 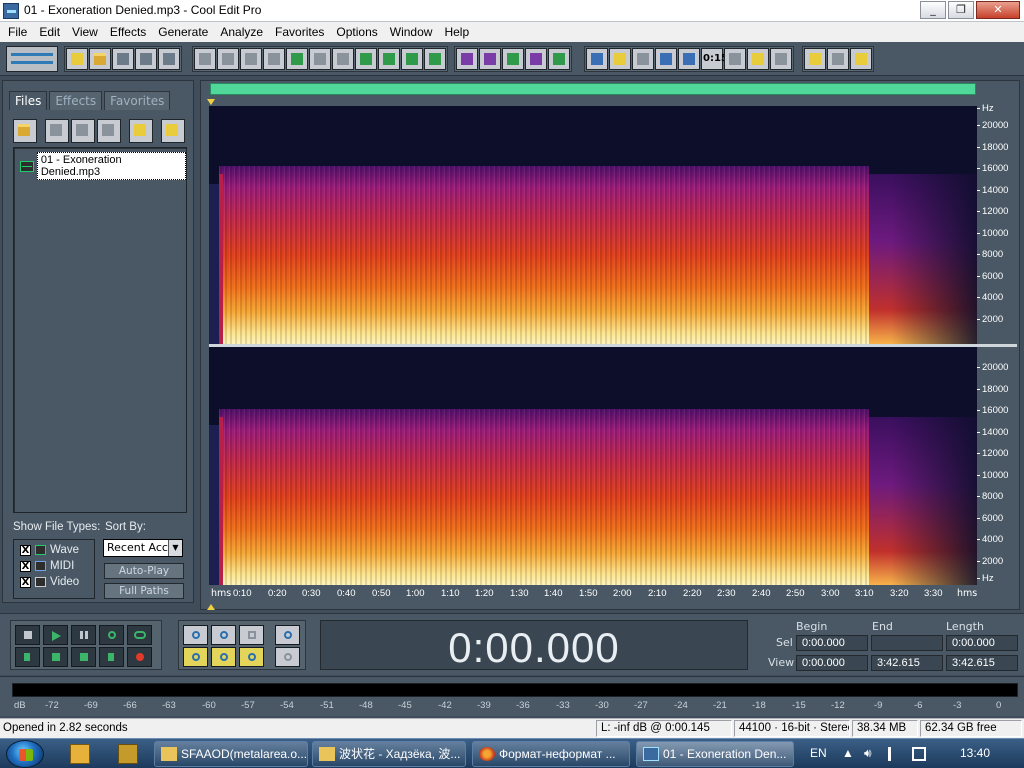 What do you see at coordinates (714, 59) in the screenshot?
I see `zoom-time-button: 0:15` at bounding box center [714, 59].